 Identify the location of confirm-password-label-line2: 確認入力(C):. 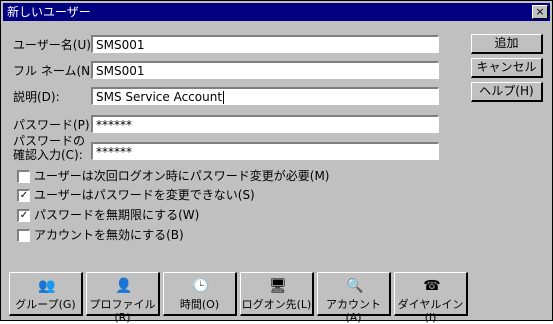
(48, 155).